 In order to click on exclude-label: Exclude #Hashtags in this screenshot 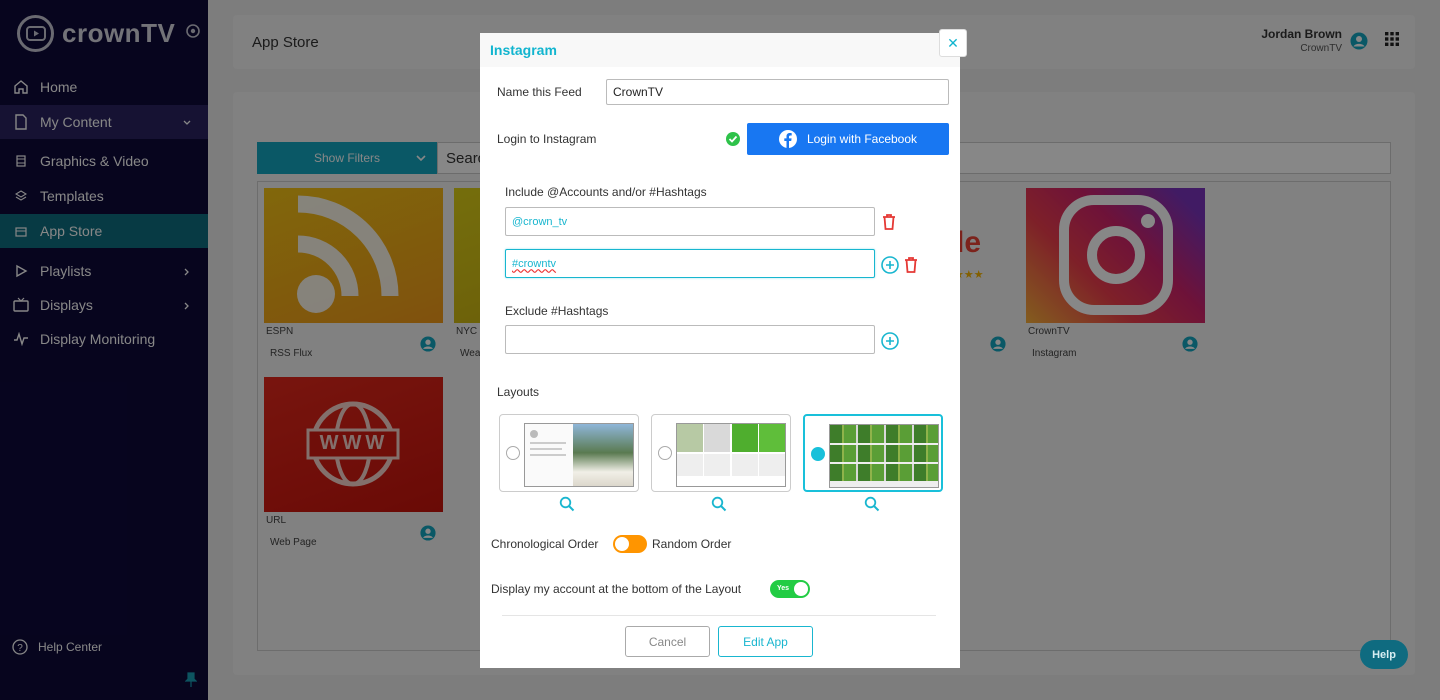, I will do `click(557, 311)`.